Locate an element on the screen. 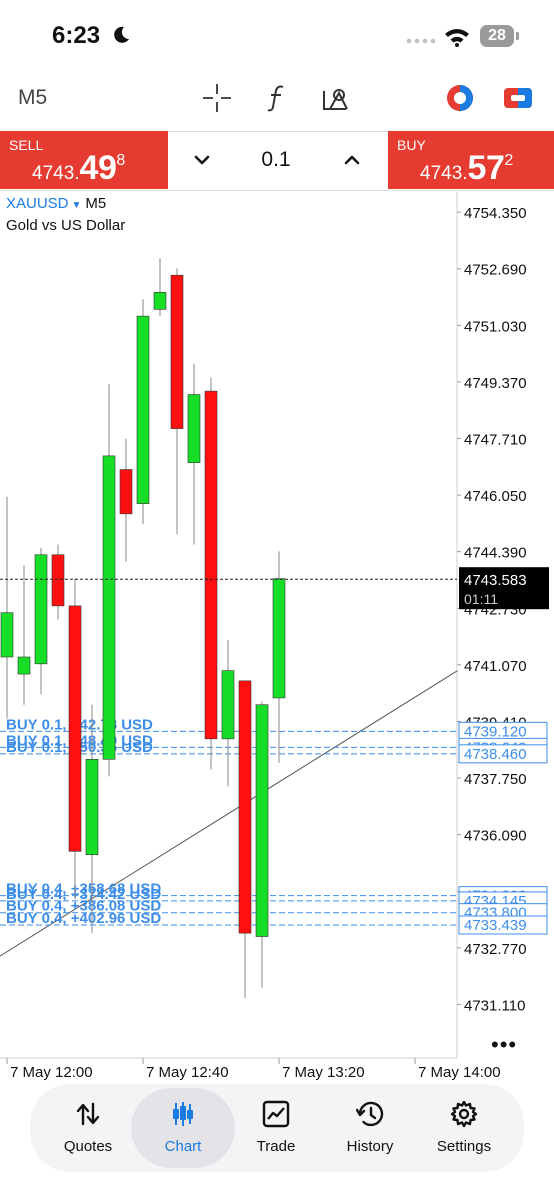 The width and height of the screenshot is (554, 1200). y-tick-label: 4747.710 is located at coordinates (495, 440).